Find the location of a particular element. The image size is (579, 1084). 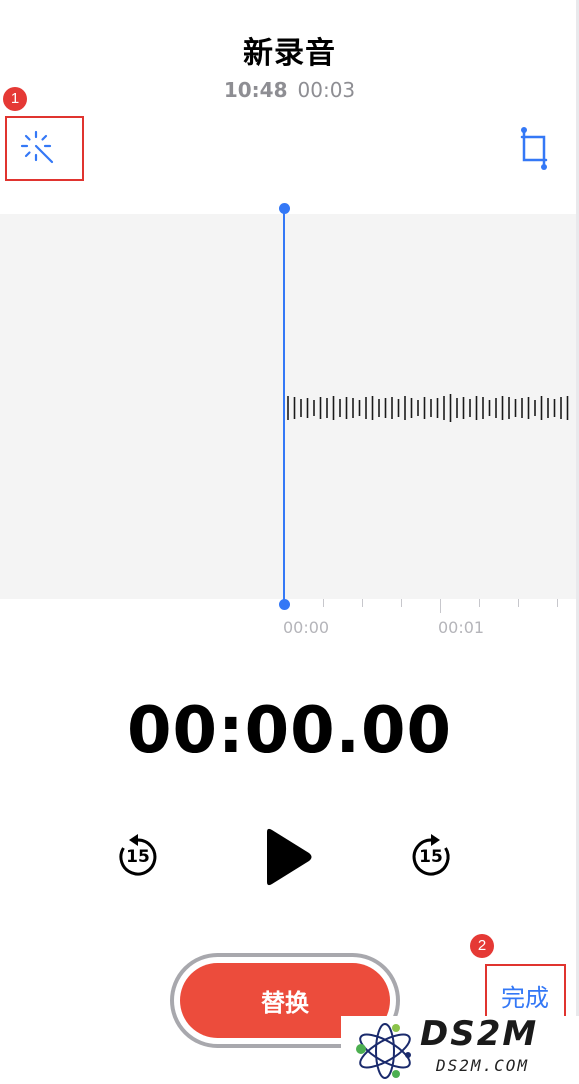

crop-icon is located at coordinates (534, 148).